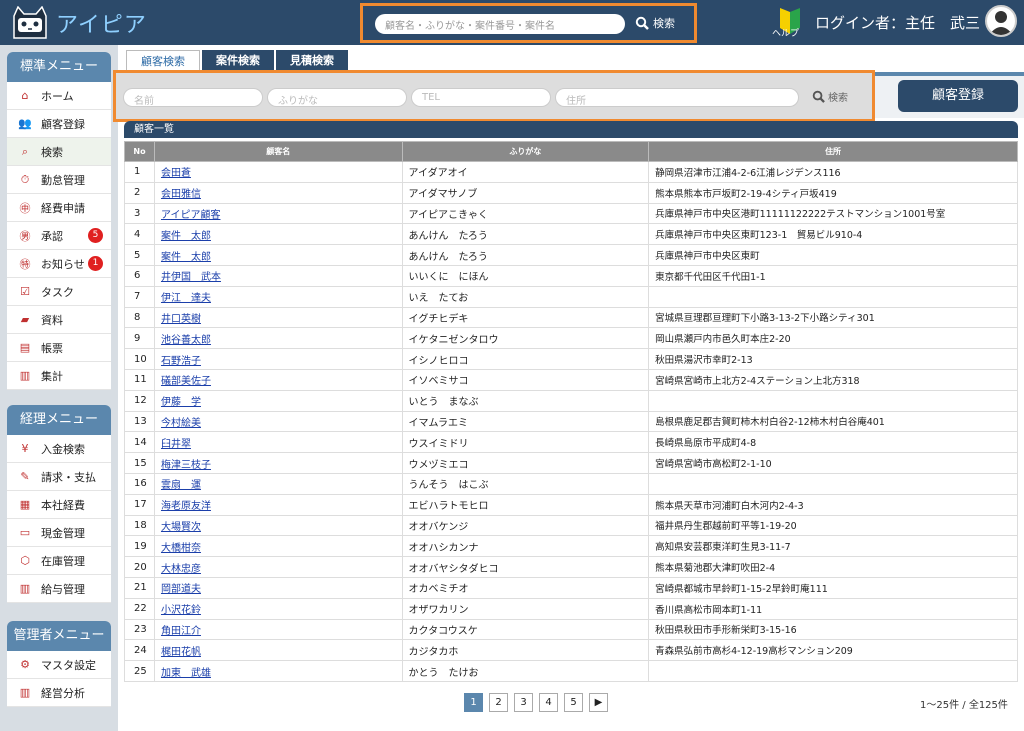 This screenshot has height=731, width=1024. I want to click on column-header-no: No, so click(139, 151).